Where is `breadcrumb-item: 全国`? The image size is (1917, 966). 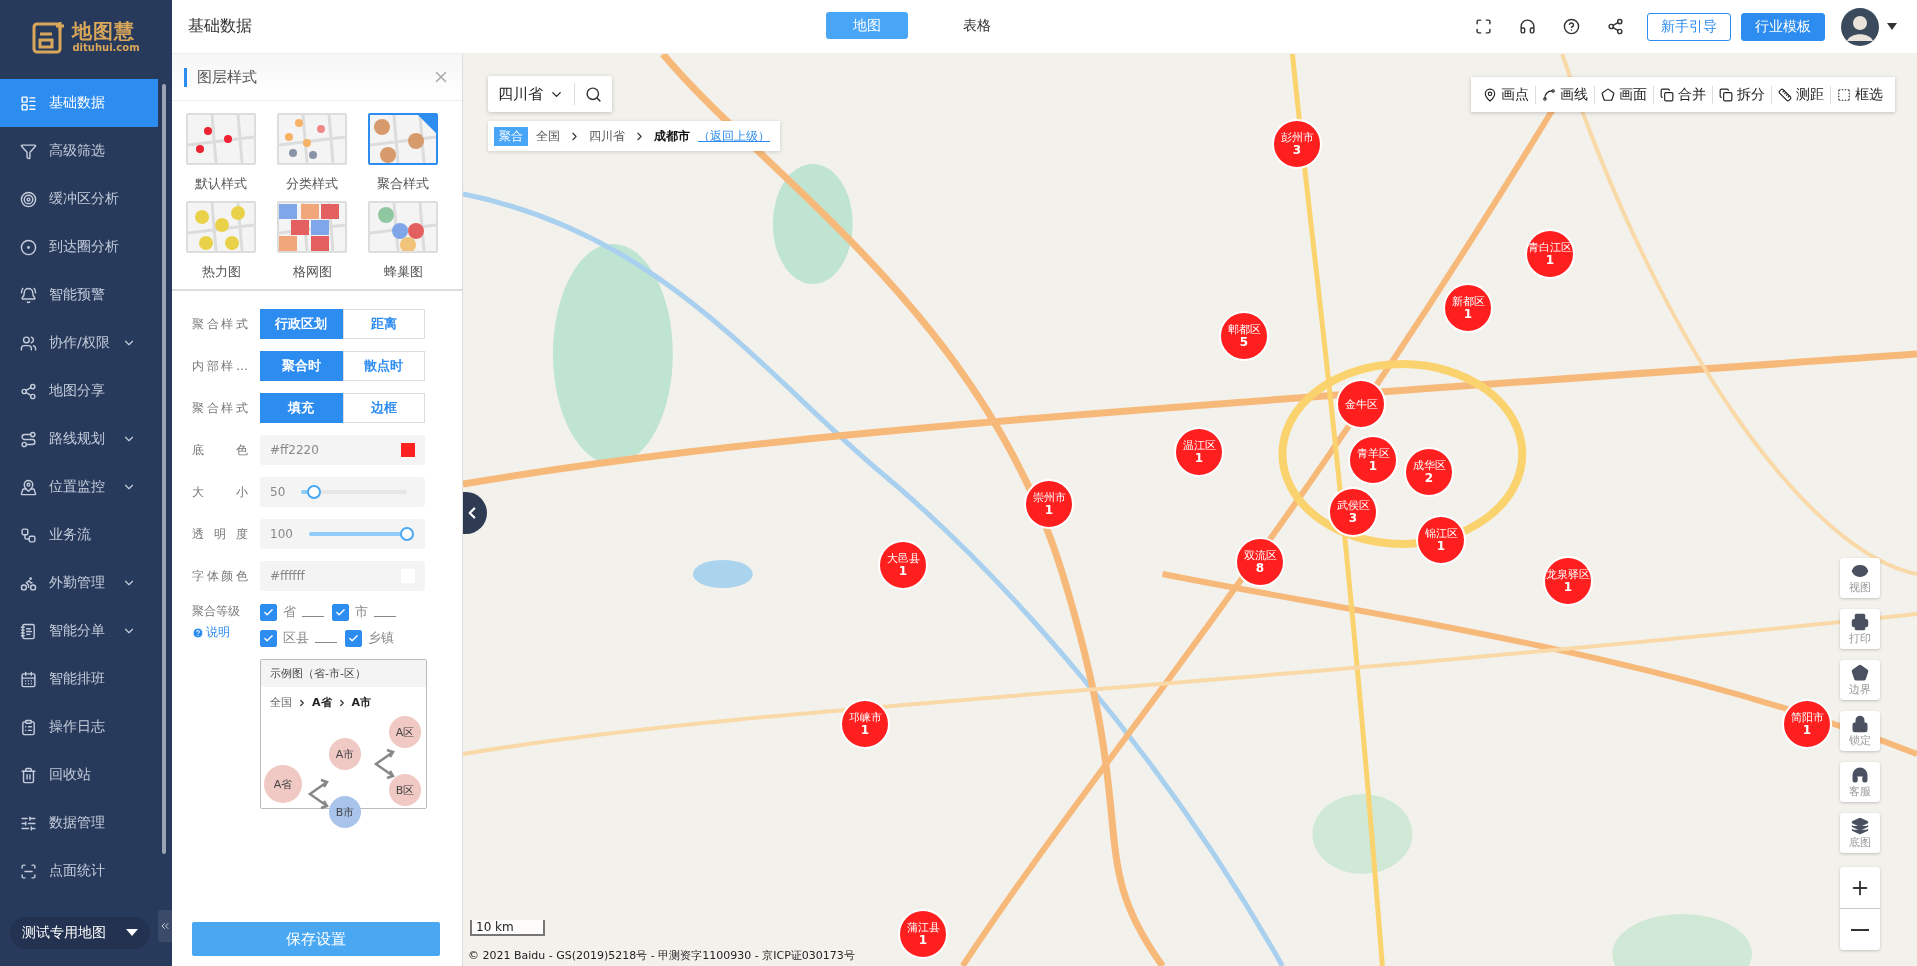 breadcrumb-item: 全国 is located at coordinates (548, 136).